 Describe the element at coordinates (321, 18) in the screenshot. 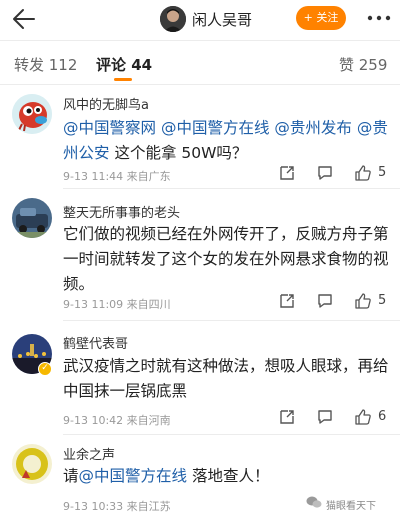

I see `follow-button: + 关注` at that location.